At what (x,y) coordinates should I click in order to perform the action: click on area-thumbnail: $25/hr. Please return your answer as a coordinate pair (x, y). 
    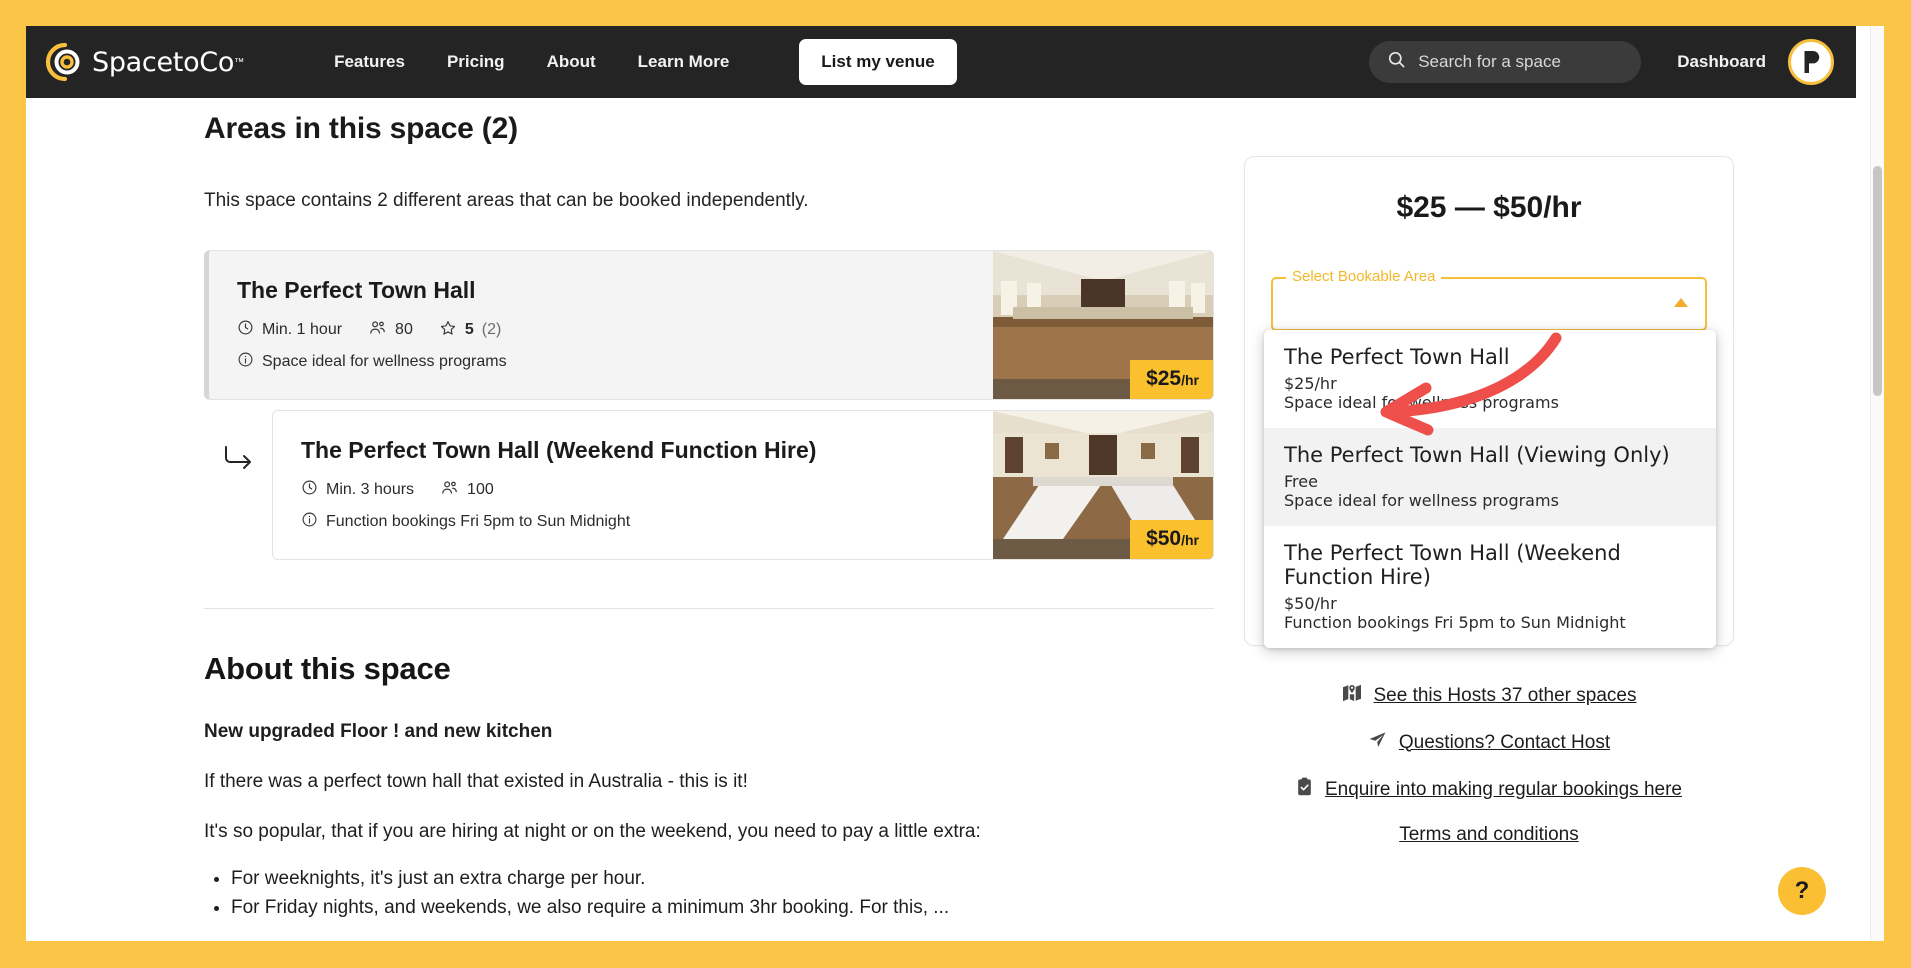
    Looking at the image, I should click on (1103, 325).